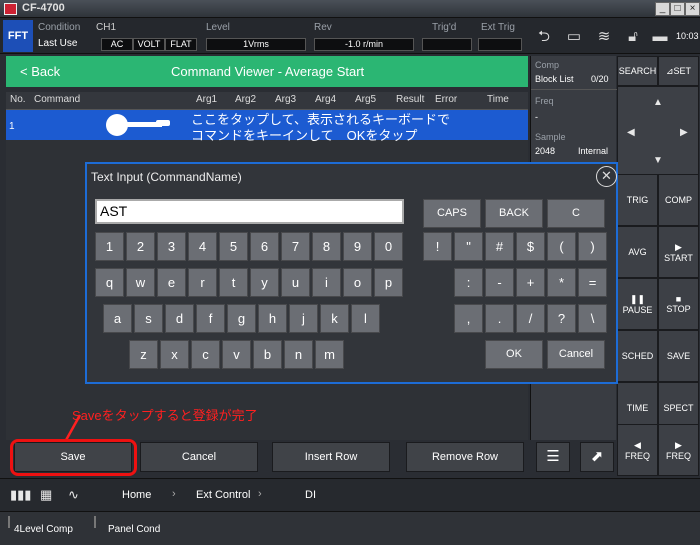 This screenshot has width=700, height=545. Describe the element at coordinates (604, 37) in the screenshot. I see `wifi-icon: ≋` at that location.